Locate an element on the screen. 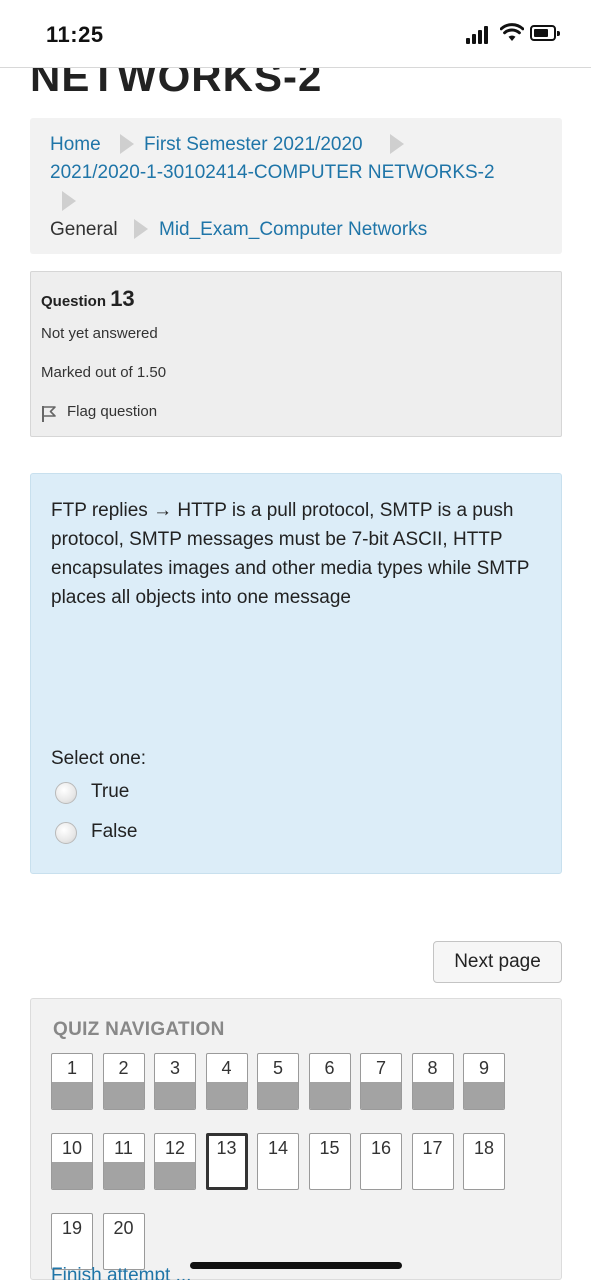  quiz-nav-button-1: 1 is located at coordinates (72, 1081).